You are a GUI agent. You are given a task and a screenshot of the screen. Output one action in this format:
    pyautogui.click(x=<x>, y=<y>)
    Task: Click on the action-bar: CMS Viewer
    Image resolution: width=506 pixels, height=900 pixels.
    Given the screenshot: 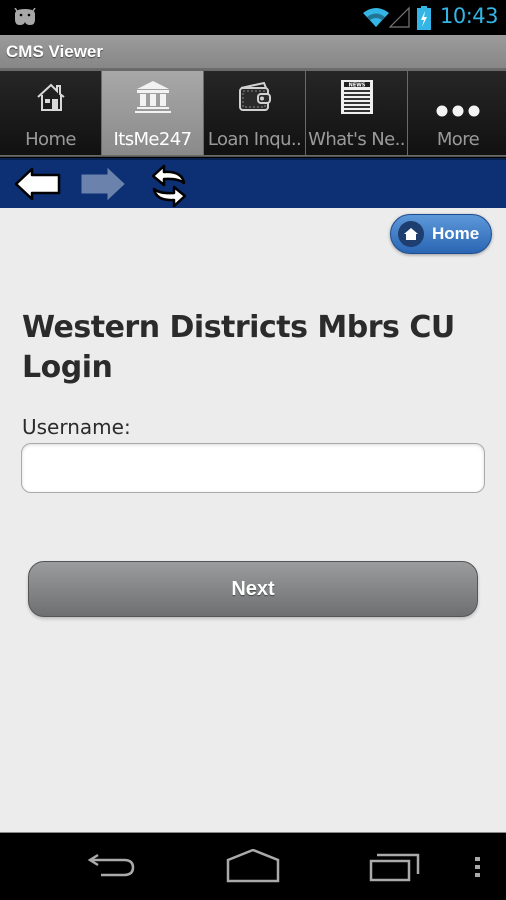 What is the action you would take?
    pyautogui.click(x=253, y=52)
    